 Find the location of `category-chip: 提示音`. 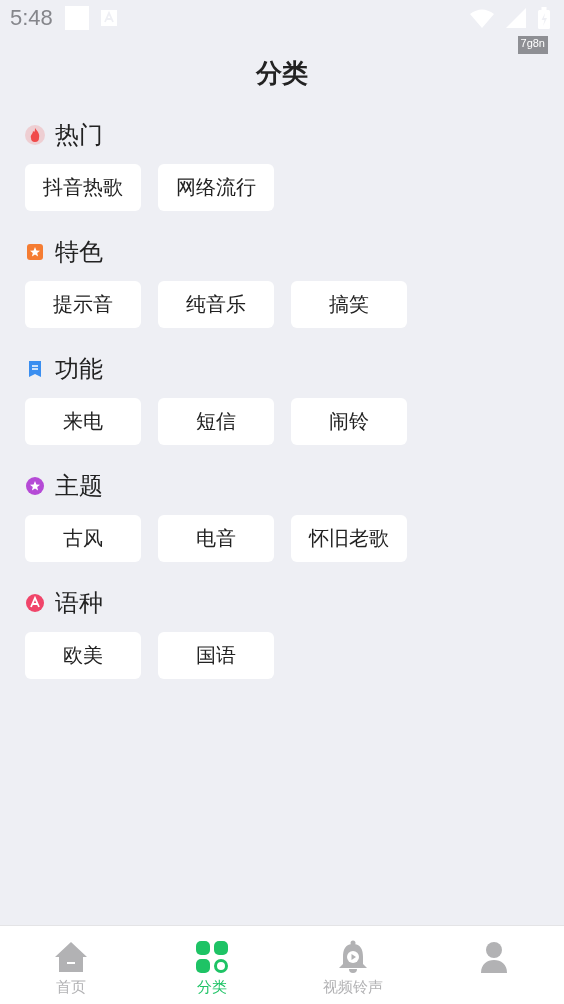

category-chip: 提示音 is located at coordinates (83, 304).